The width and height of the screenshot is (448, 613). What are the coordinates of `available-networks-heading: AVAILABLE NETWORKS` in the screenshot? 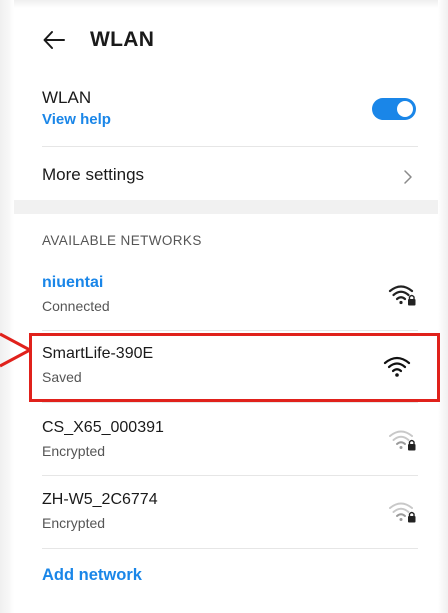 It's located at (122, 240).